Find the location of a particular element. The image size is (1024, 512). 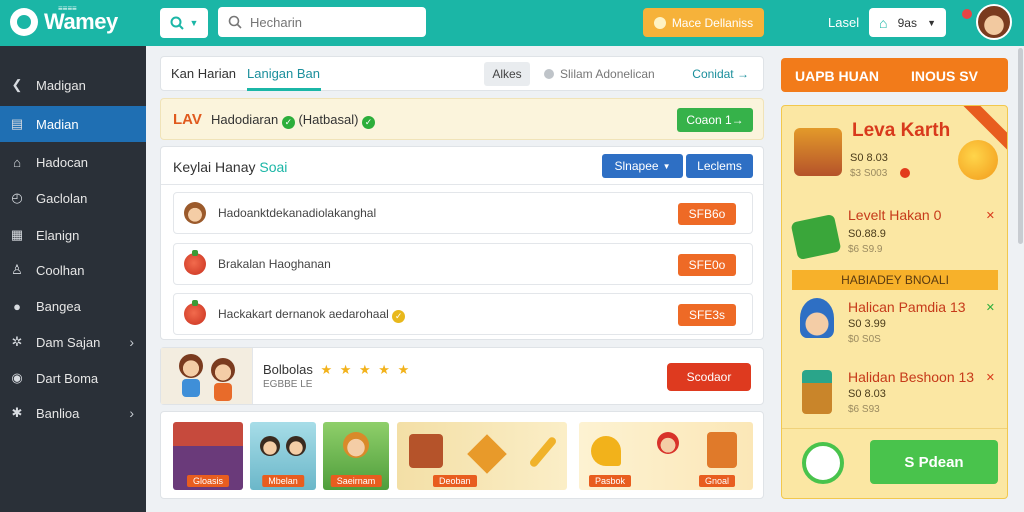

tab-0: Kan Harian is located at coordinates (203, 73).